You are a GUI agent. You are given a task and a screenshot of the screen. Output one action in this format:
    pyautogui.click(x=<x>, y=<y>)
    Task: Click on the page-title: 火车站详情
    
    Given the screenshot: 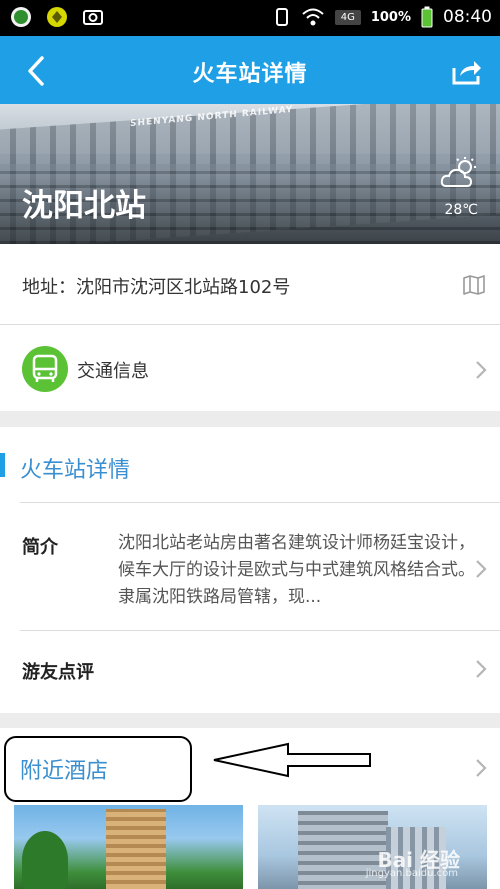 What is the action you would take?
    pyautogui.click(x=250, y=74)
    